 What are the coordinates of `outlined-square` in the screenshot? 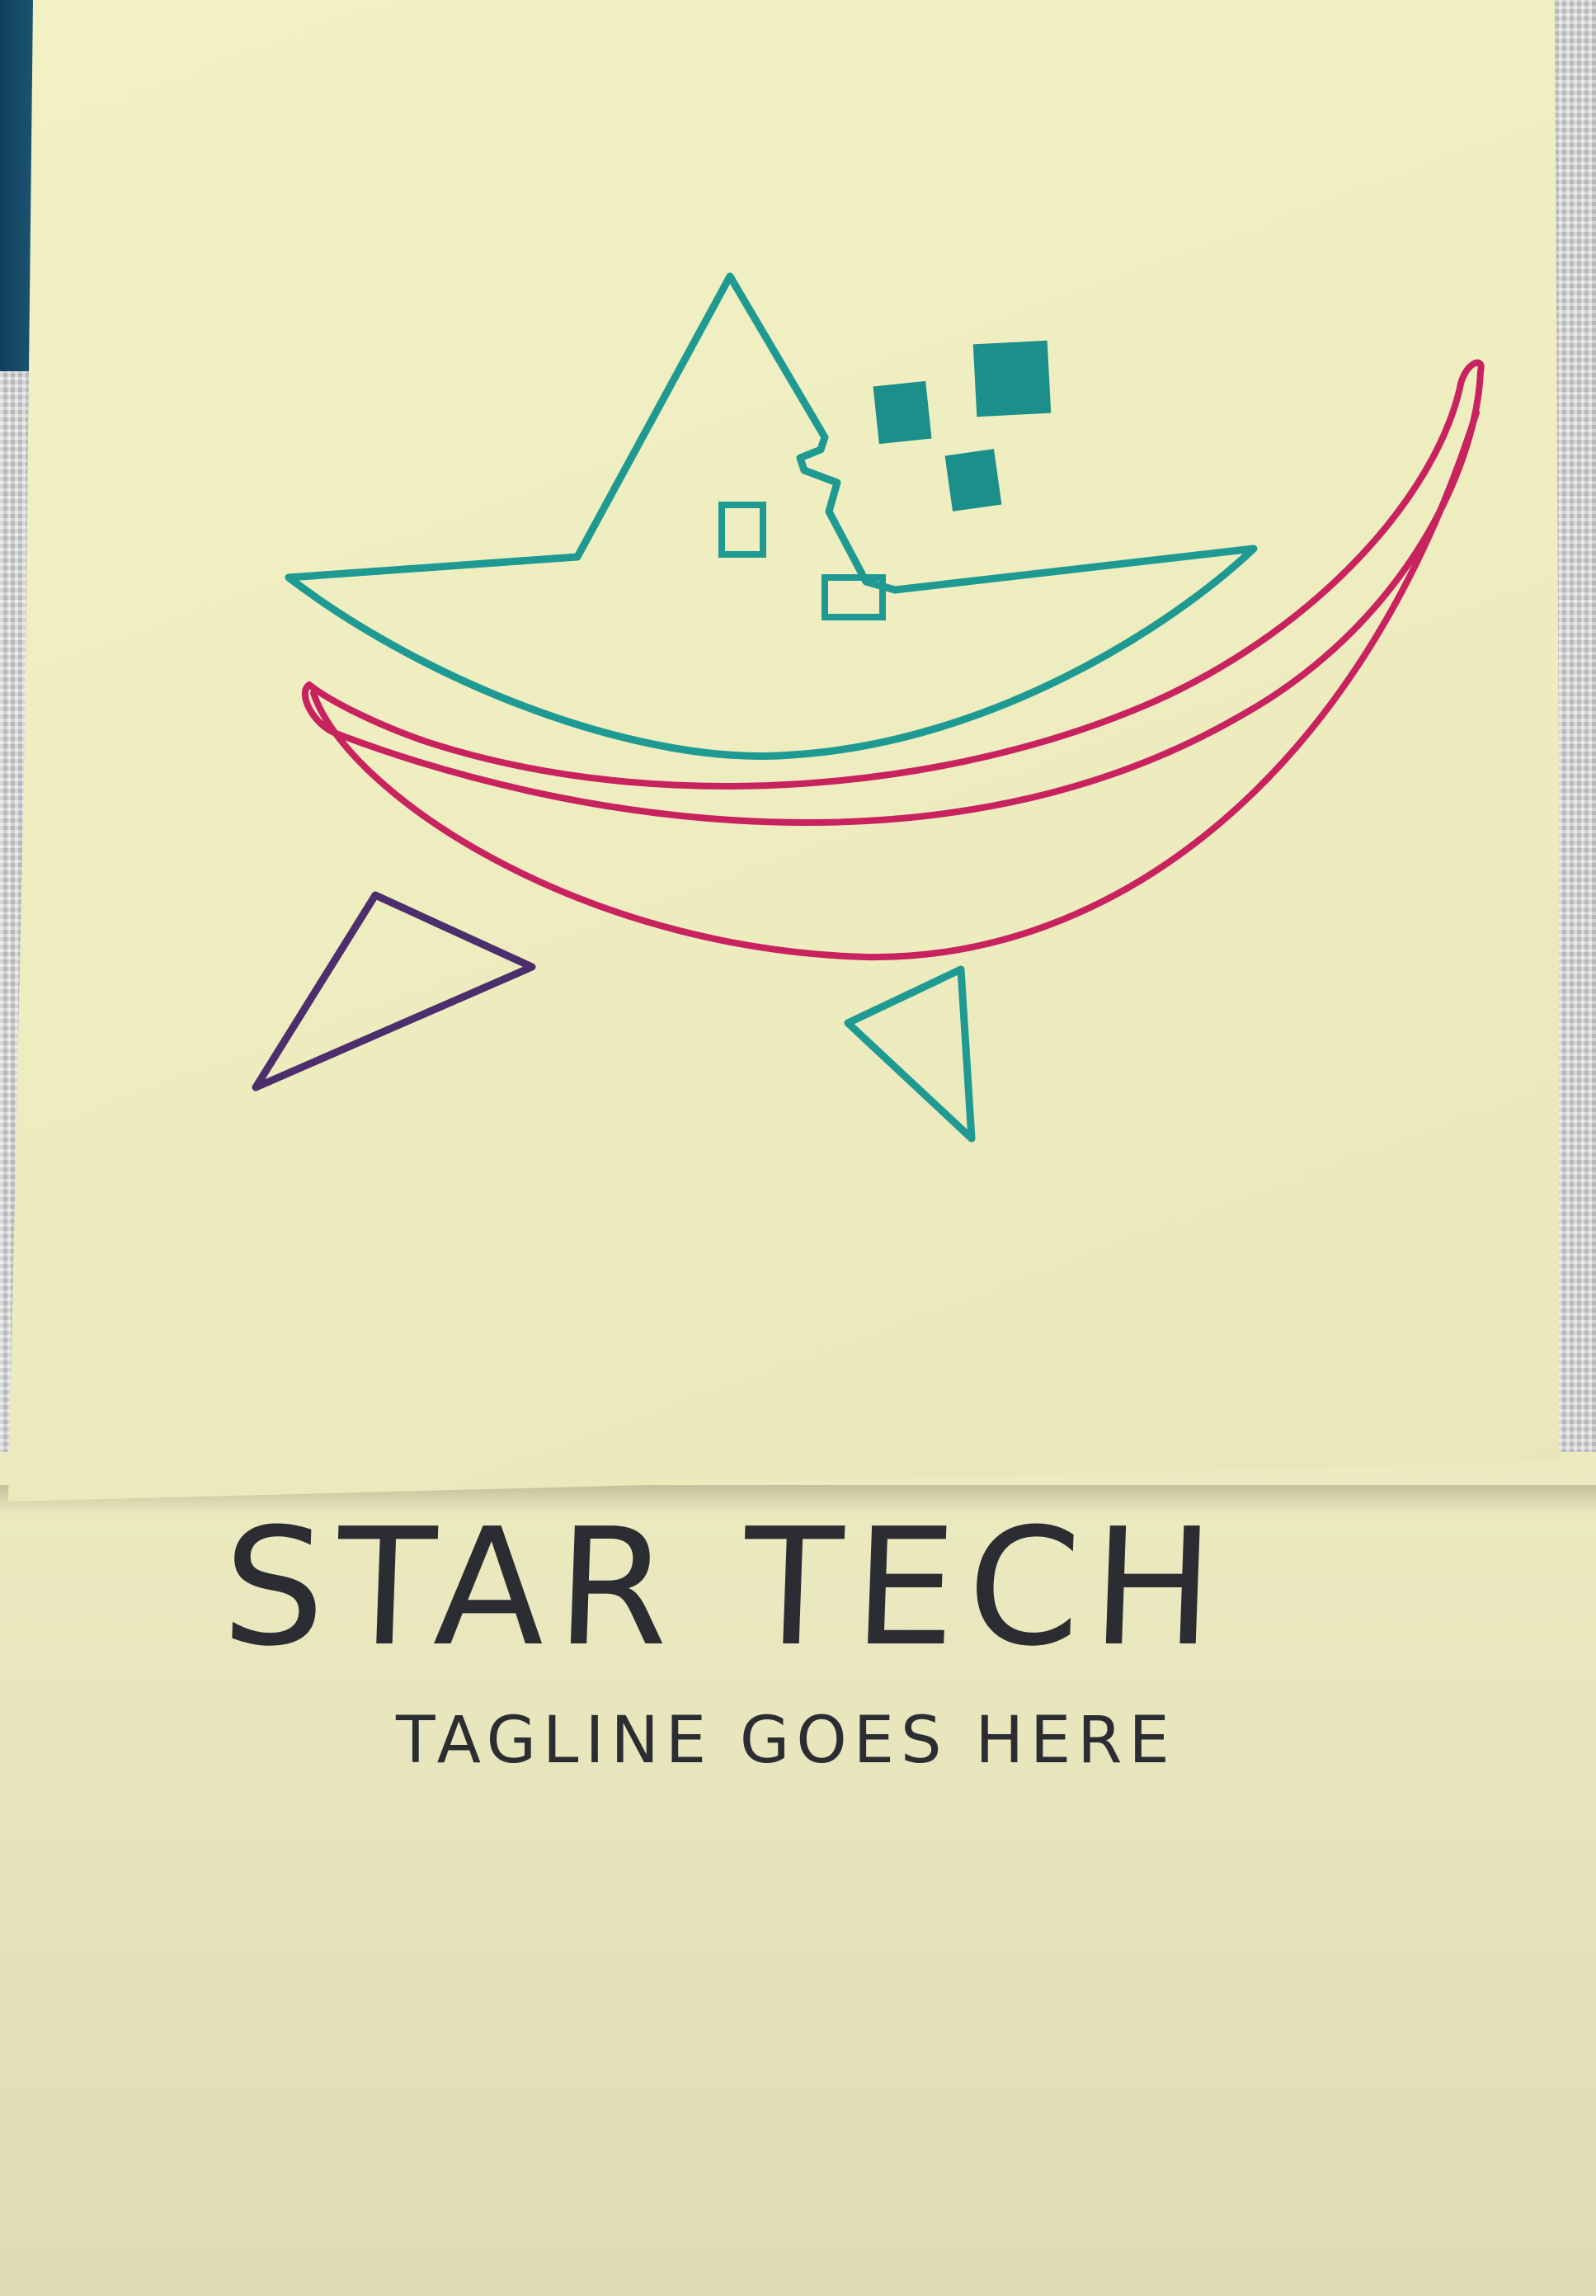 It's located at (742, 530).